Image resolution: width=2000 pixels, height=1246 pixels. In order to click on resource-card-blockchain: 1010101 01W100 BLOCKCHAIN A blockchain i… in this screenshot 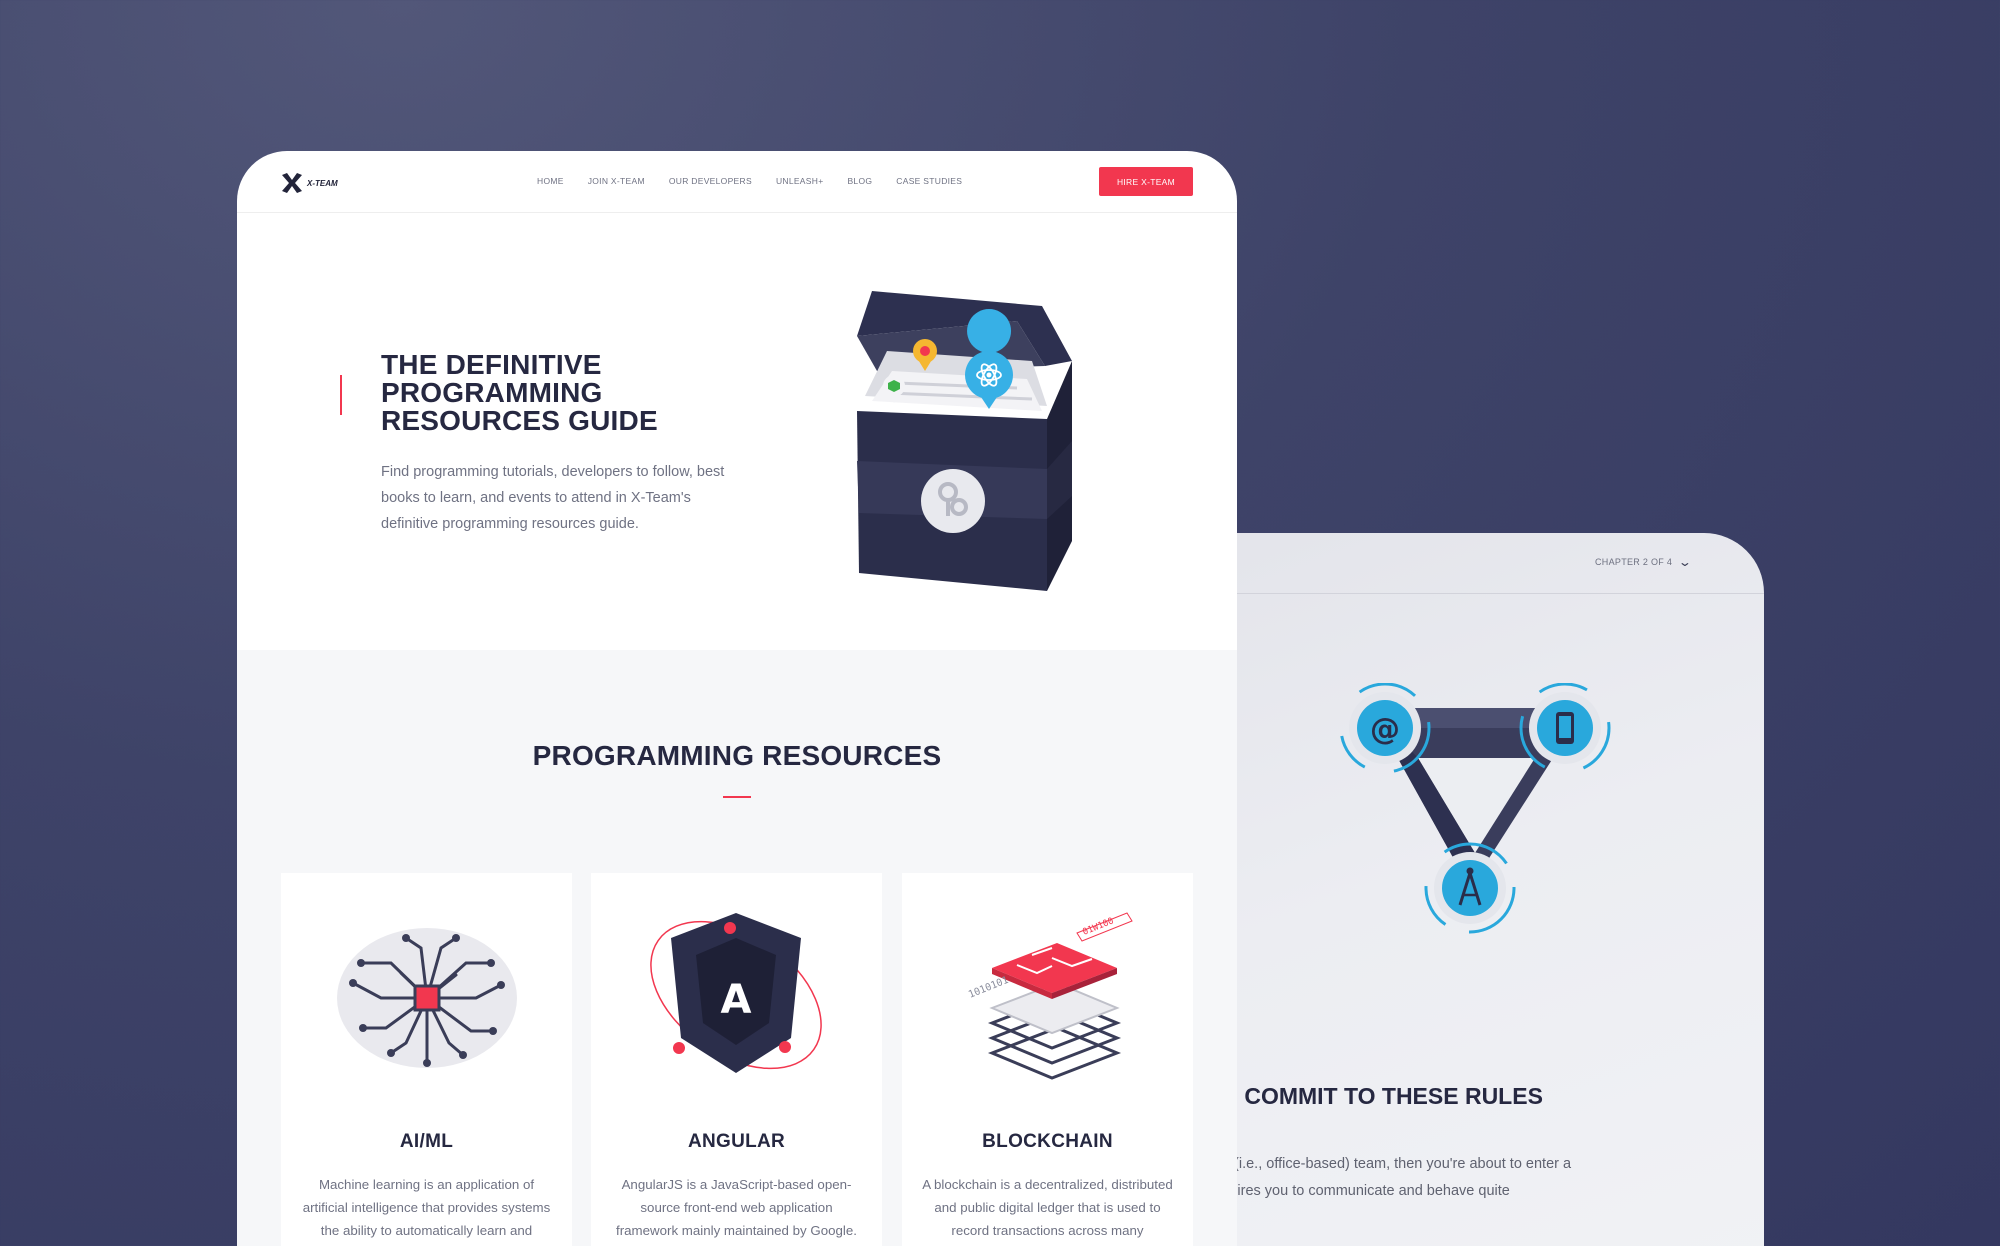, I will do `click(1047, 1059)`.